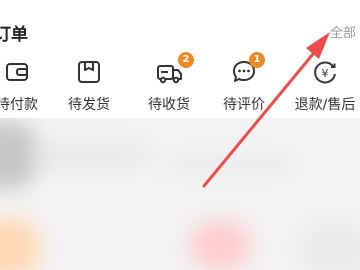  I want to click on package-box-icon, so click(89, 72).